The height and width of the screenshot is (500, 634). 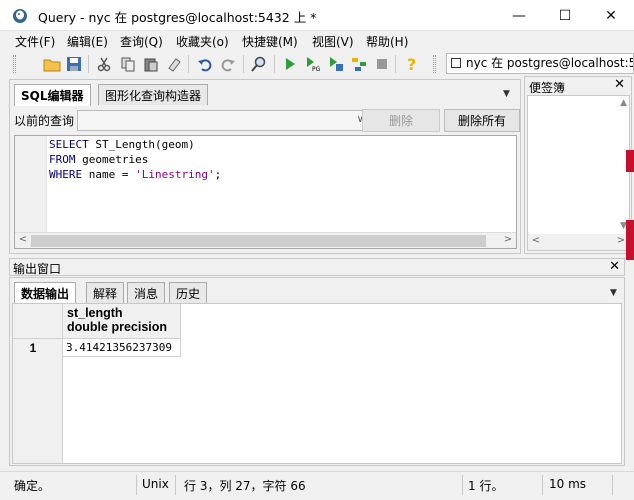 I want to click on scroll-right-icon: >, so click(x=508, y=239).